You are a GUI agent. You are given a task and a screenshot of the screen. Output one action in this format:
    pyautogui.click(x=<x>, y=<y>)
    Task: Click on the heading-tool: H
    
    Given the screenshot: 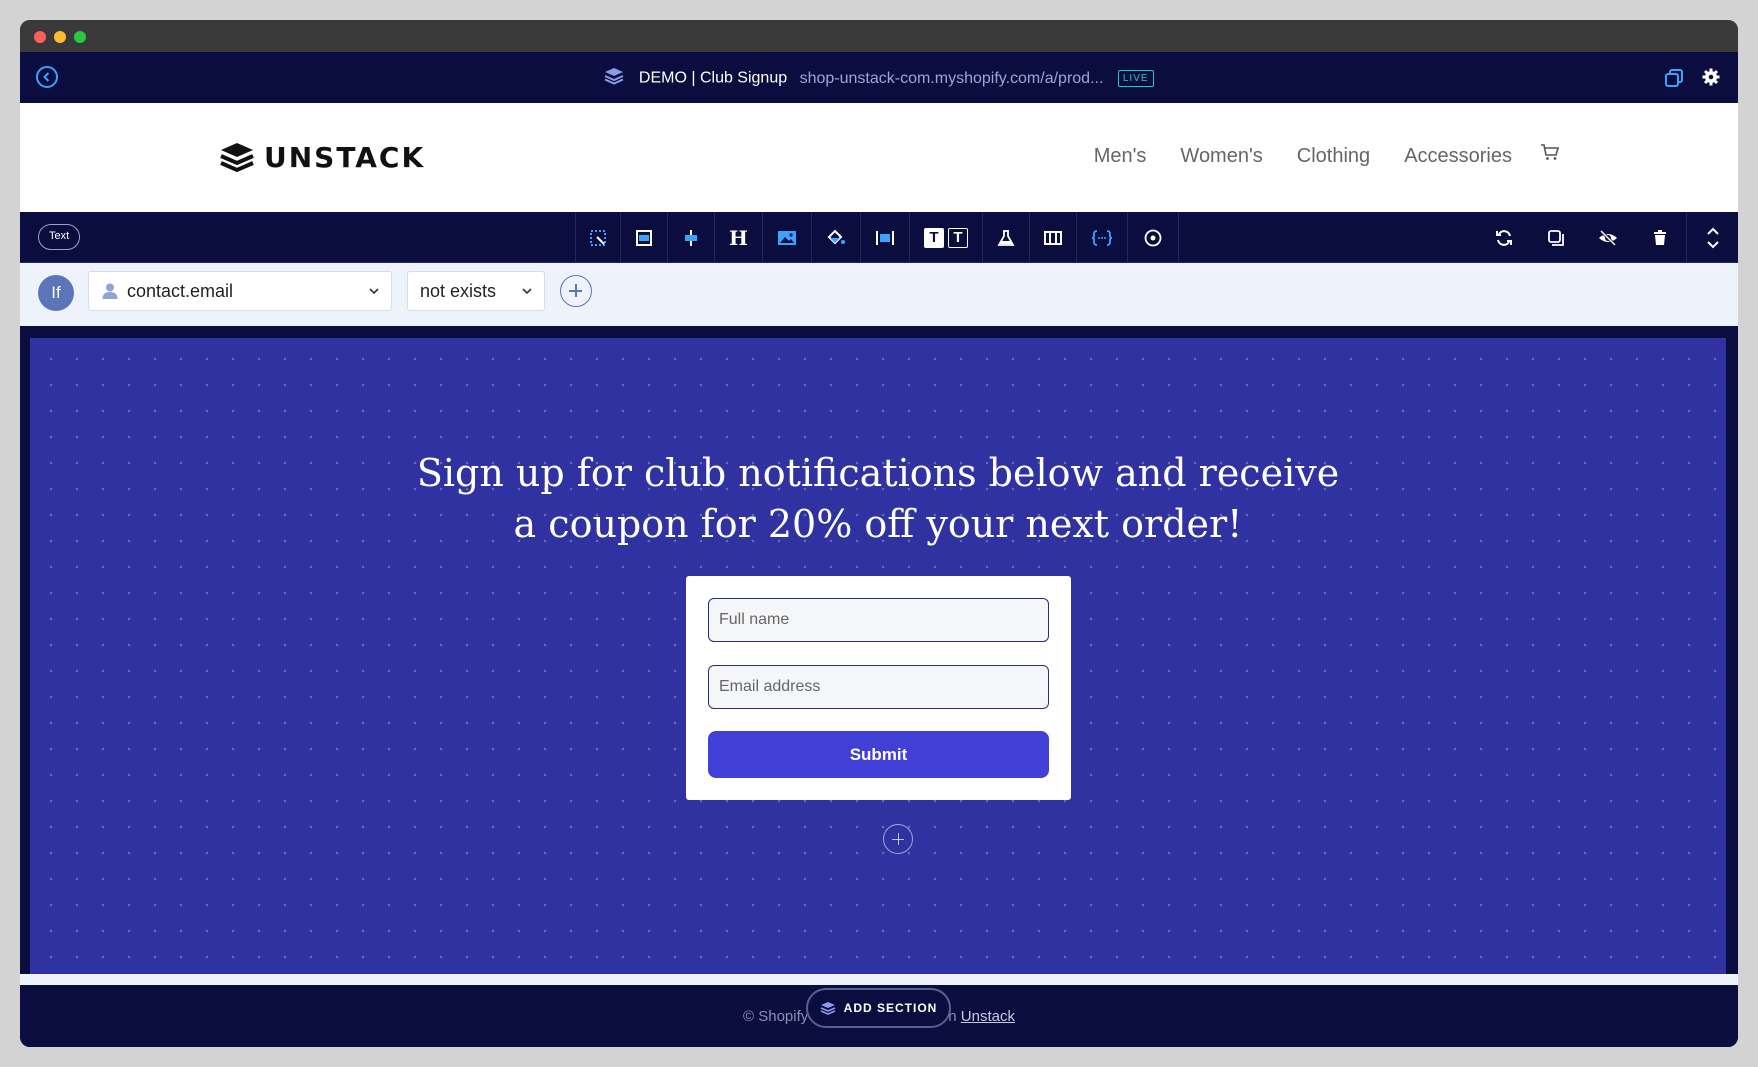 What is the action you would take?
    pyautogui.click(x=739, y=237)
    